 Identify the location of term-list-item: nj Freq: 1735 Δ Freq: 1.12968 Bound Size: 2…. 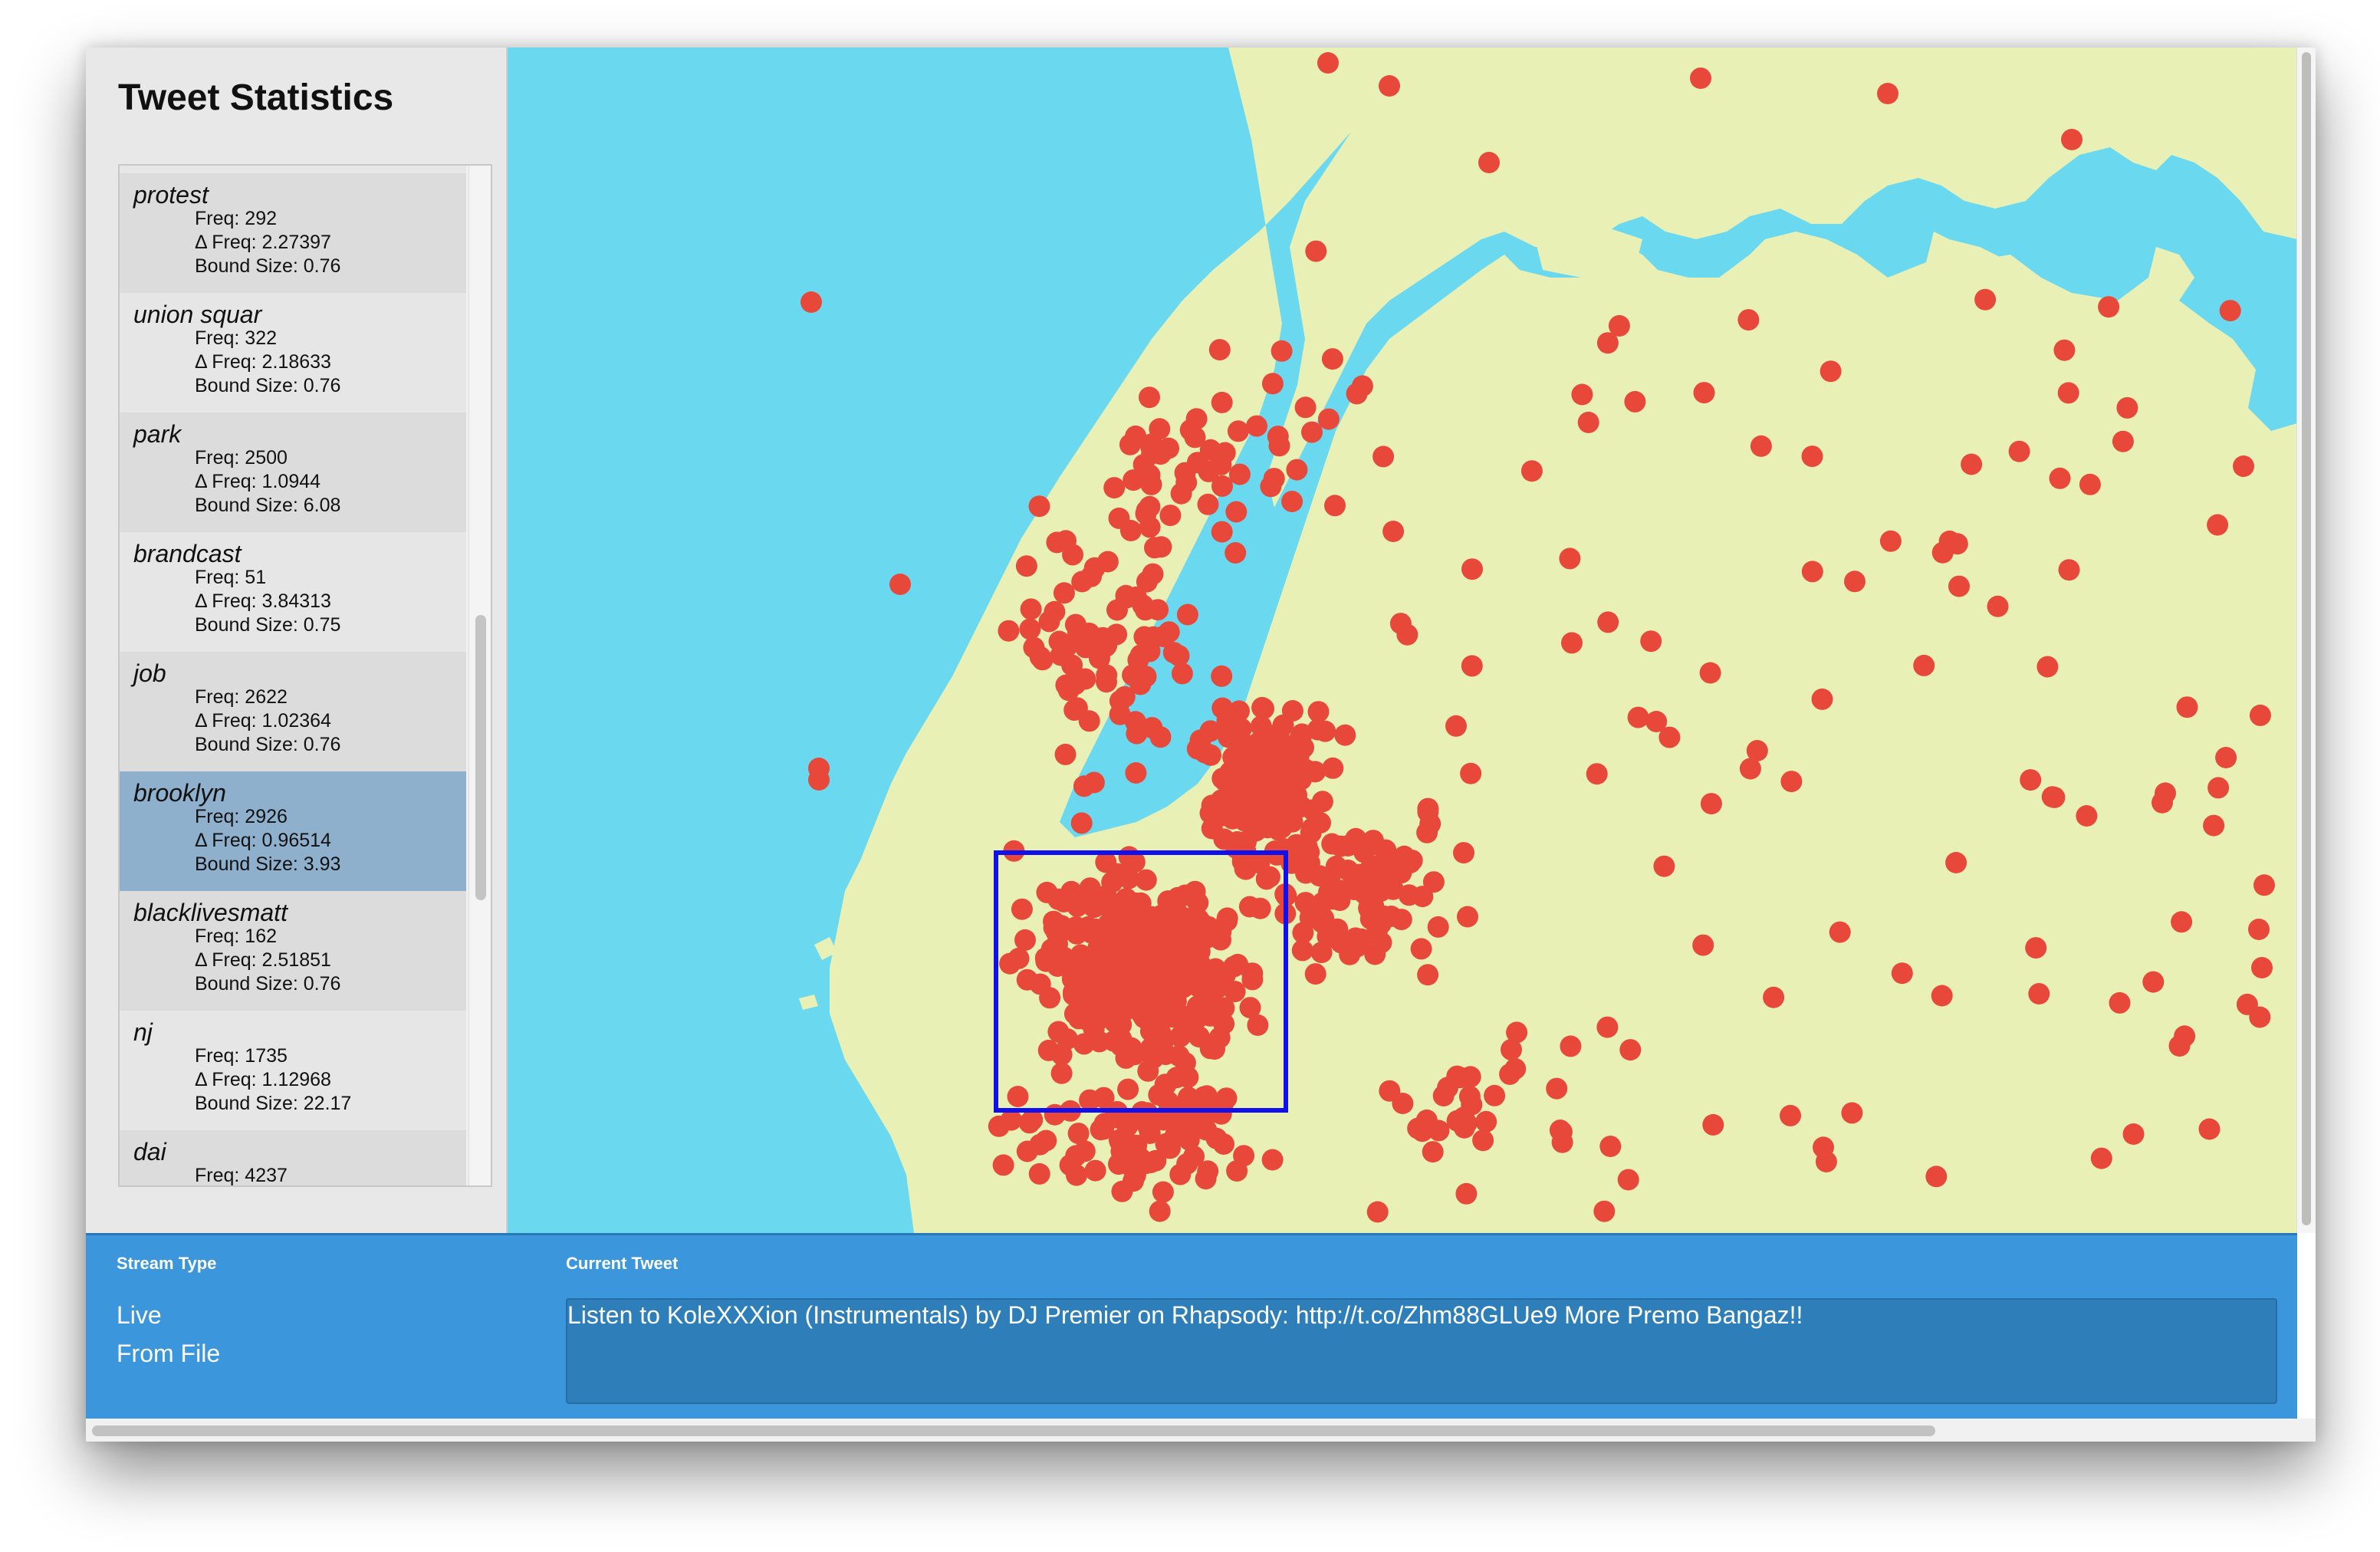
(293, 1070).